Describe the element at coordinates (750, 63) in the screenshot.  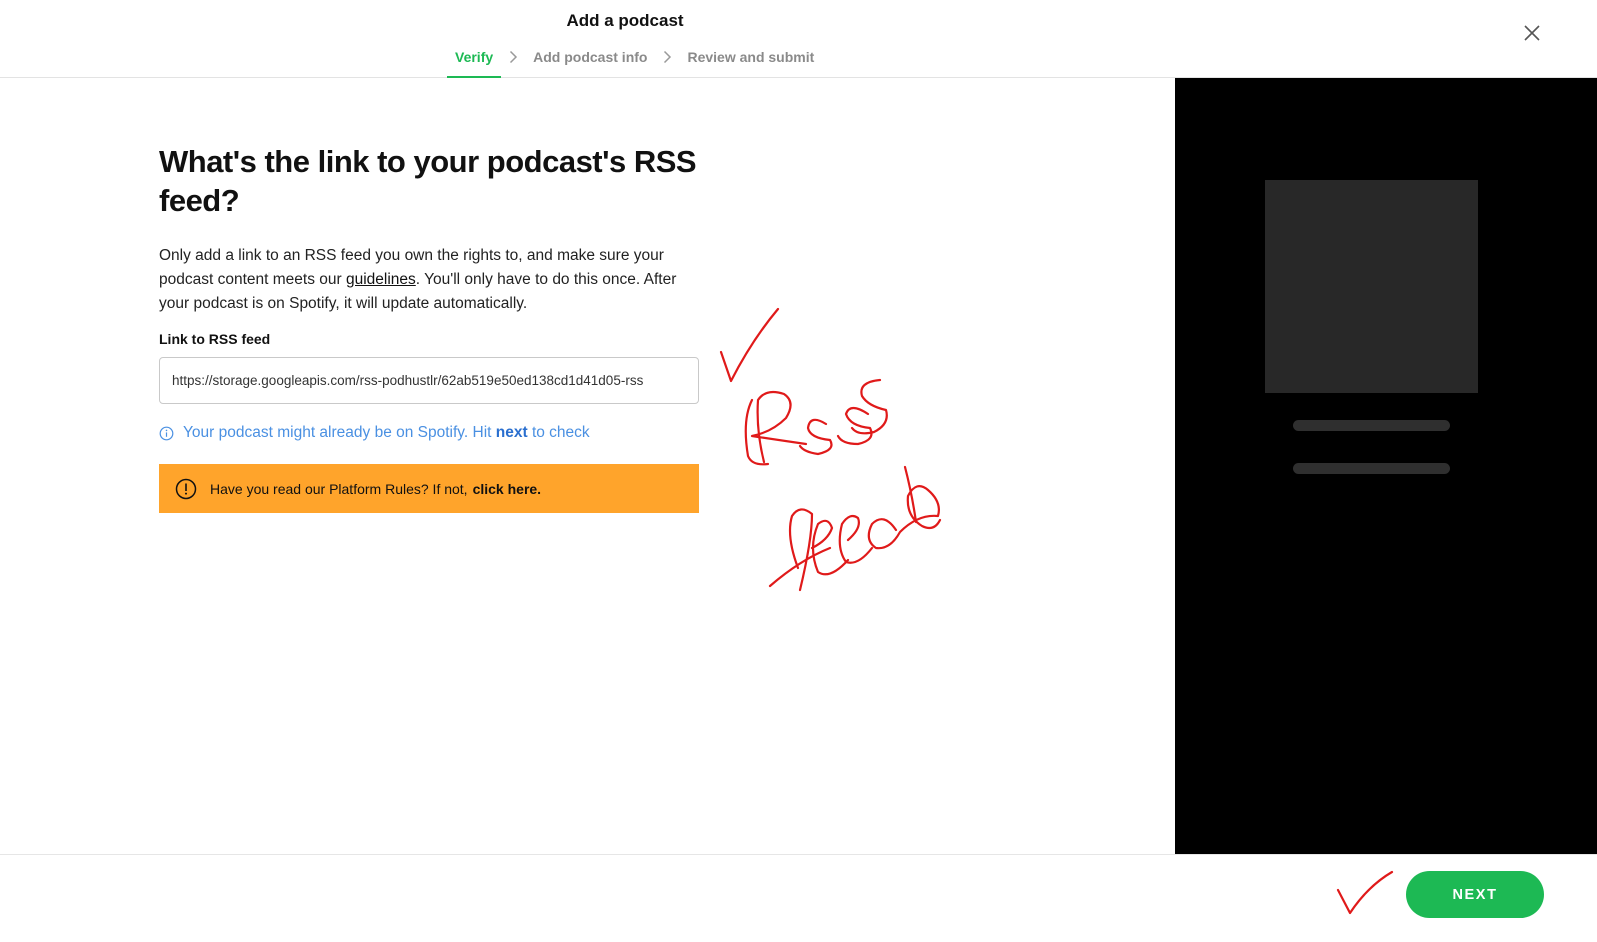
I see `step-review-and-submit: Review and submit` at that location.